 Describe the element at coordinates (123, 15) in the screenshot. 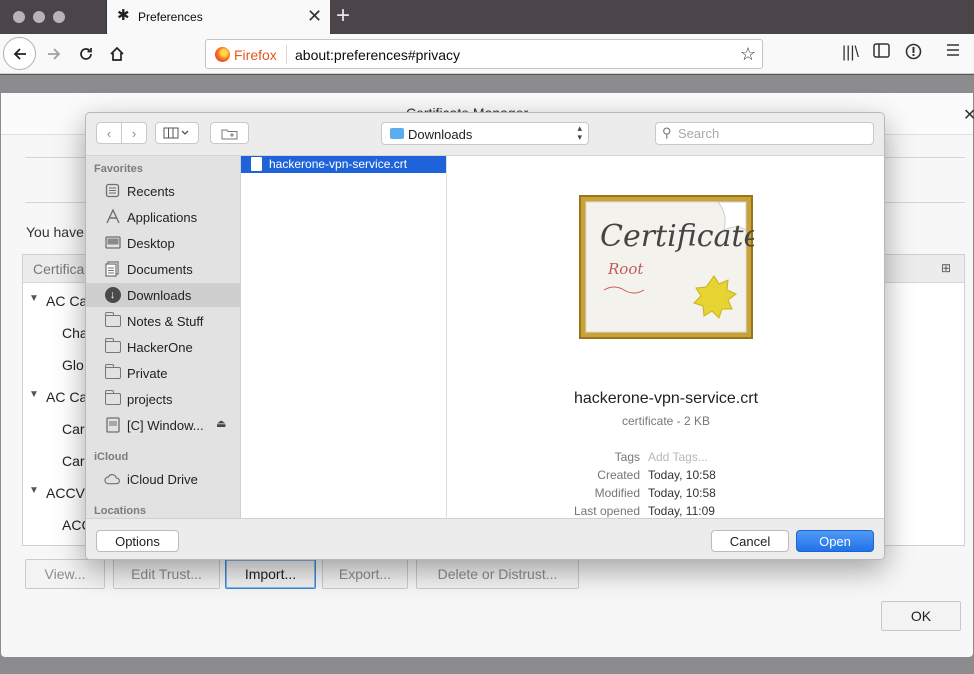

I see `gear-icon: ✱` at that location.